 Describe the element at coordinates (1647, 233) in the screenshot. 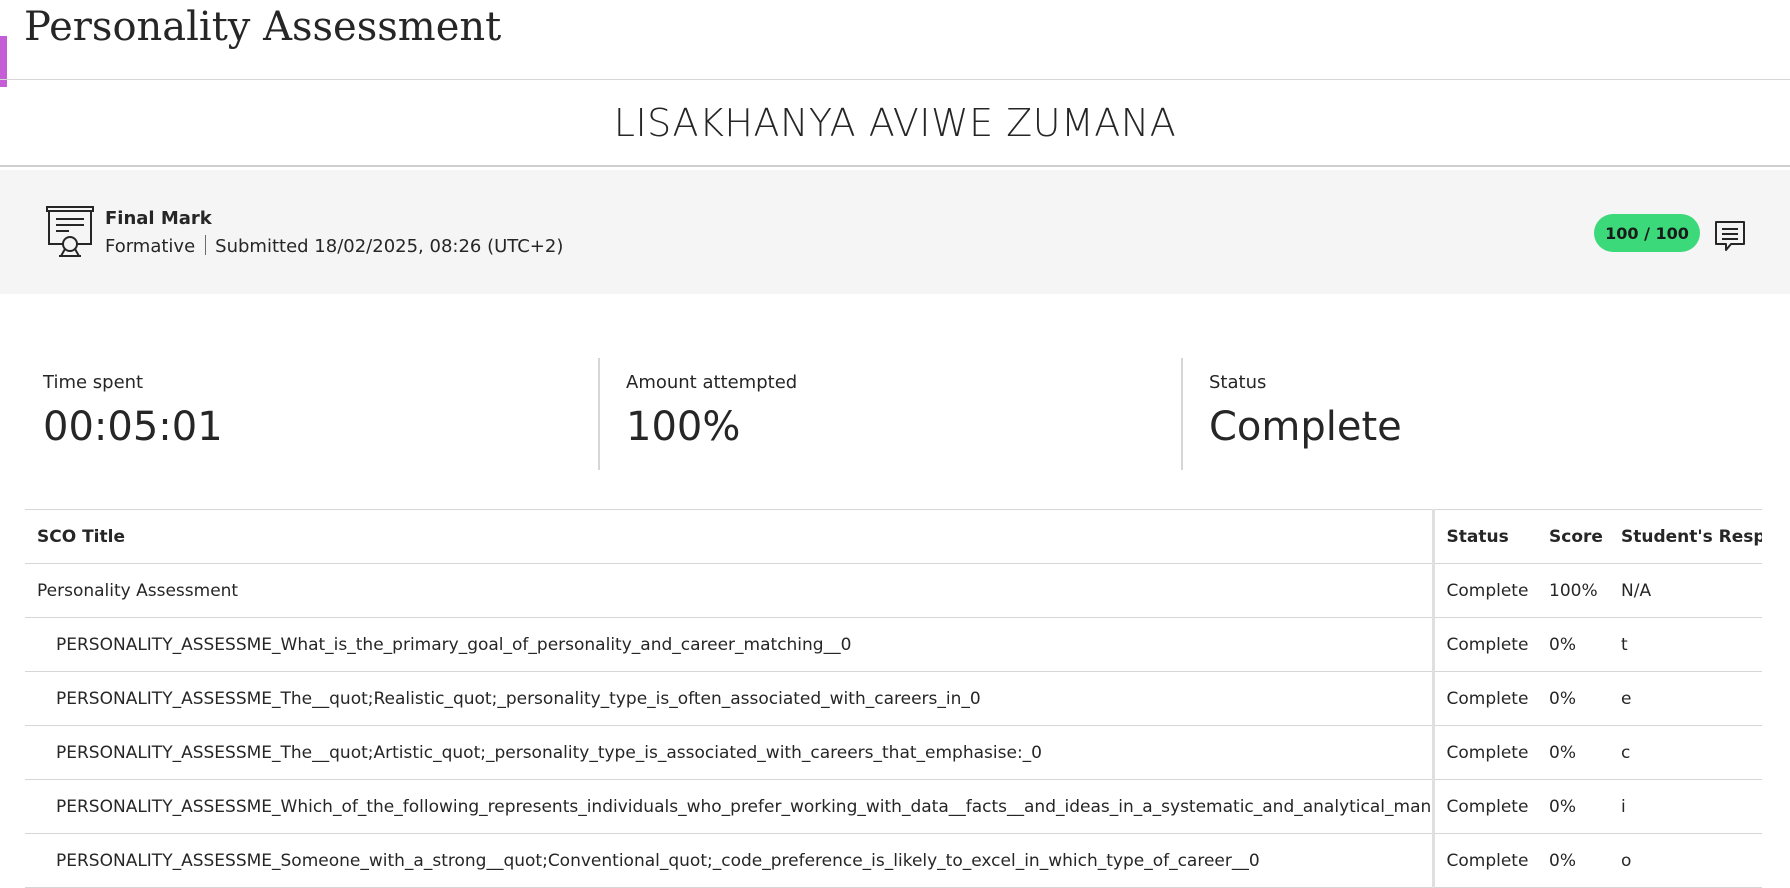

I see `score-pill: 100 / 100` at that location.